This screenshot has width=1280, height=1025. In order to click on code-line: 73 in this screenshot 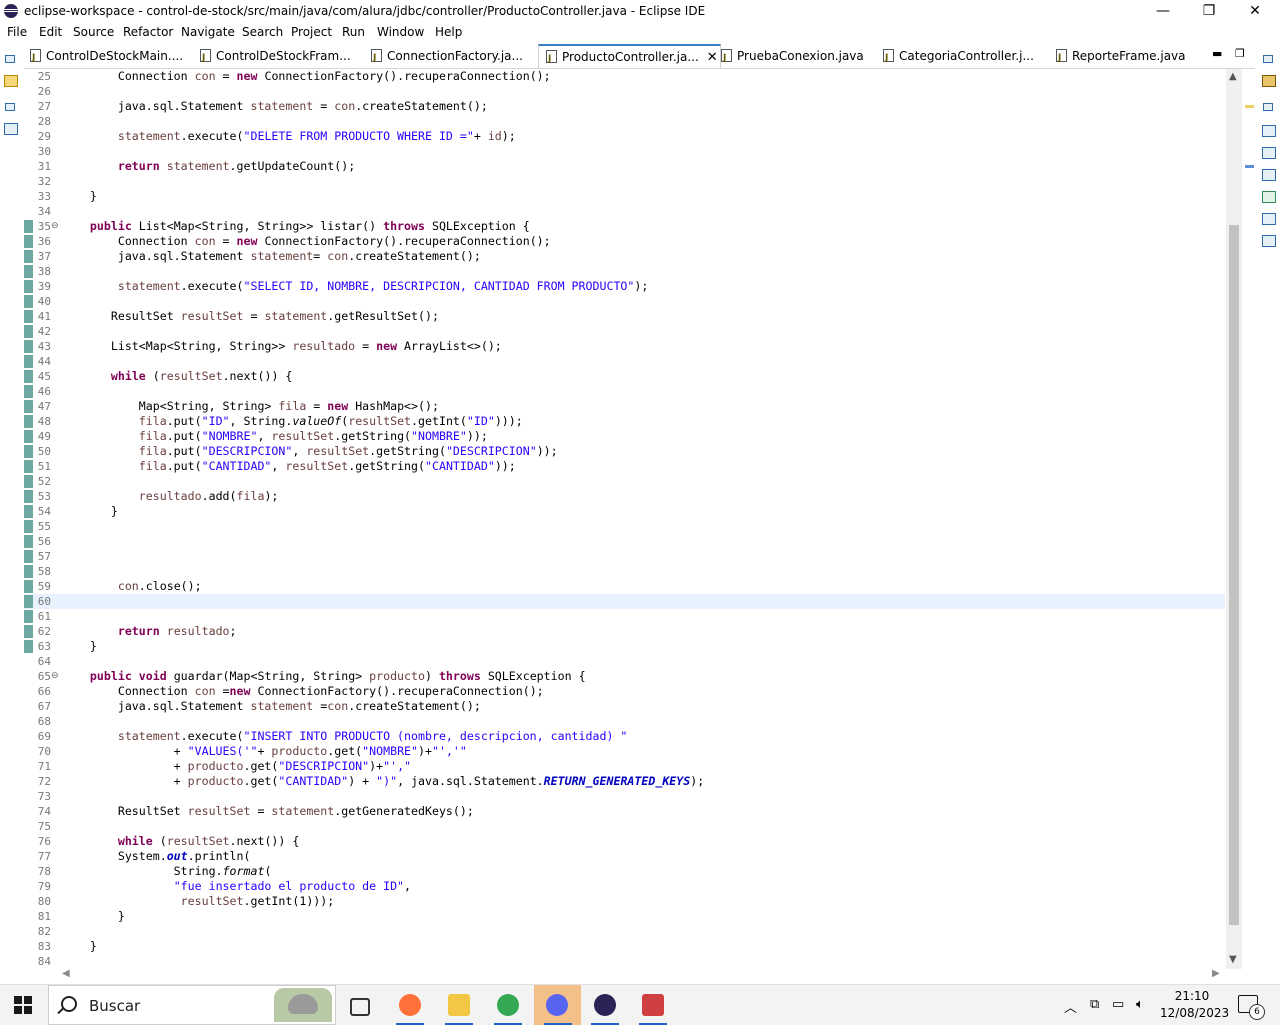, I will do `click(624, 796)`.